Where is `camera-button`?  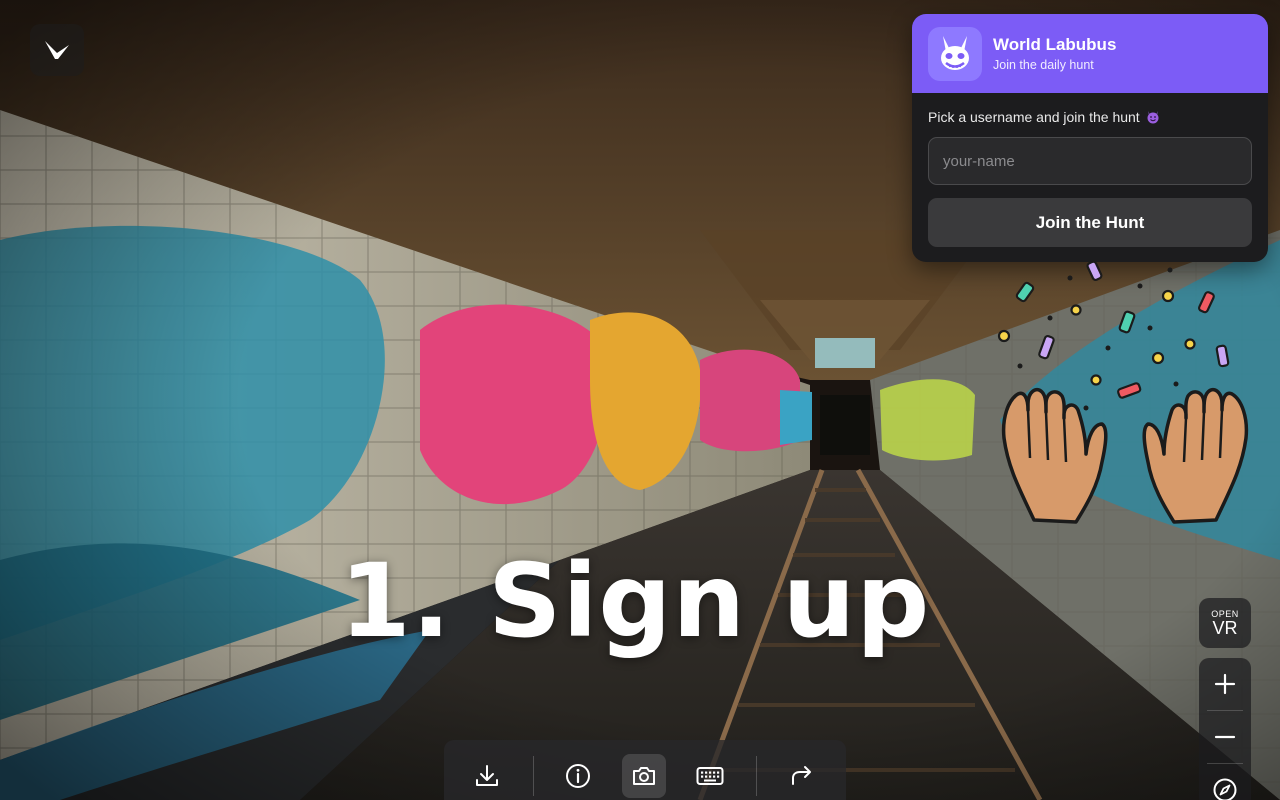 camera-button is located at coordinates (644, 776).